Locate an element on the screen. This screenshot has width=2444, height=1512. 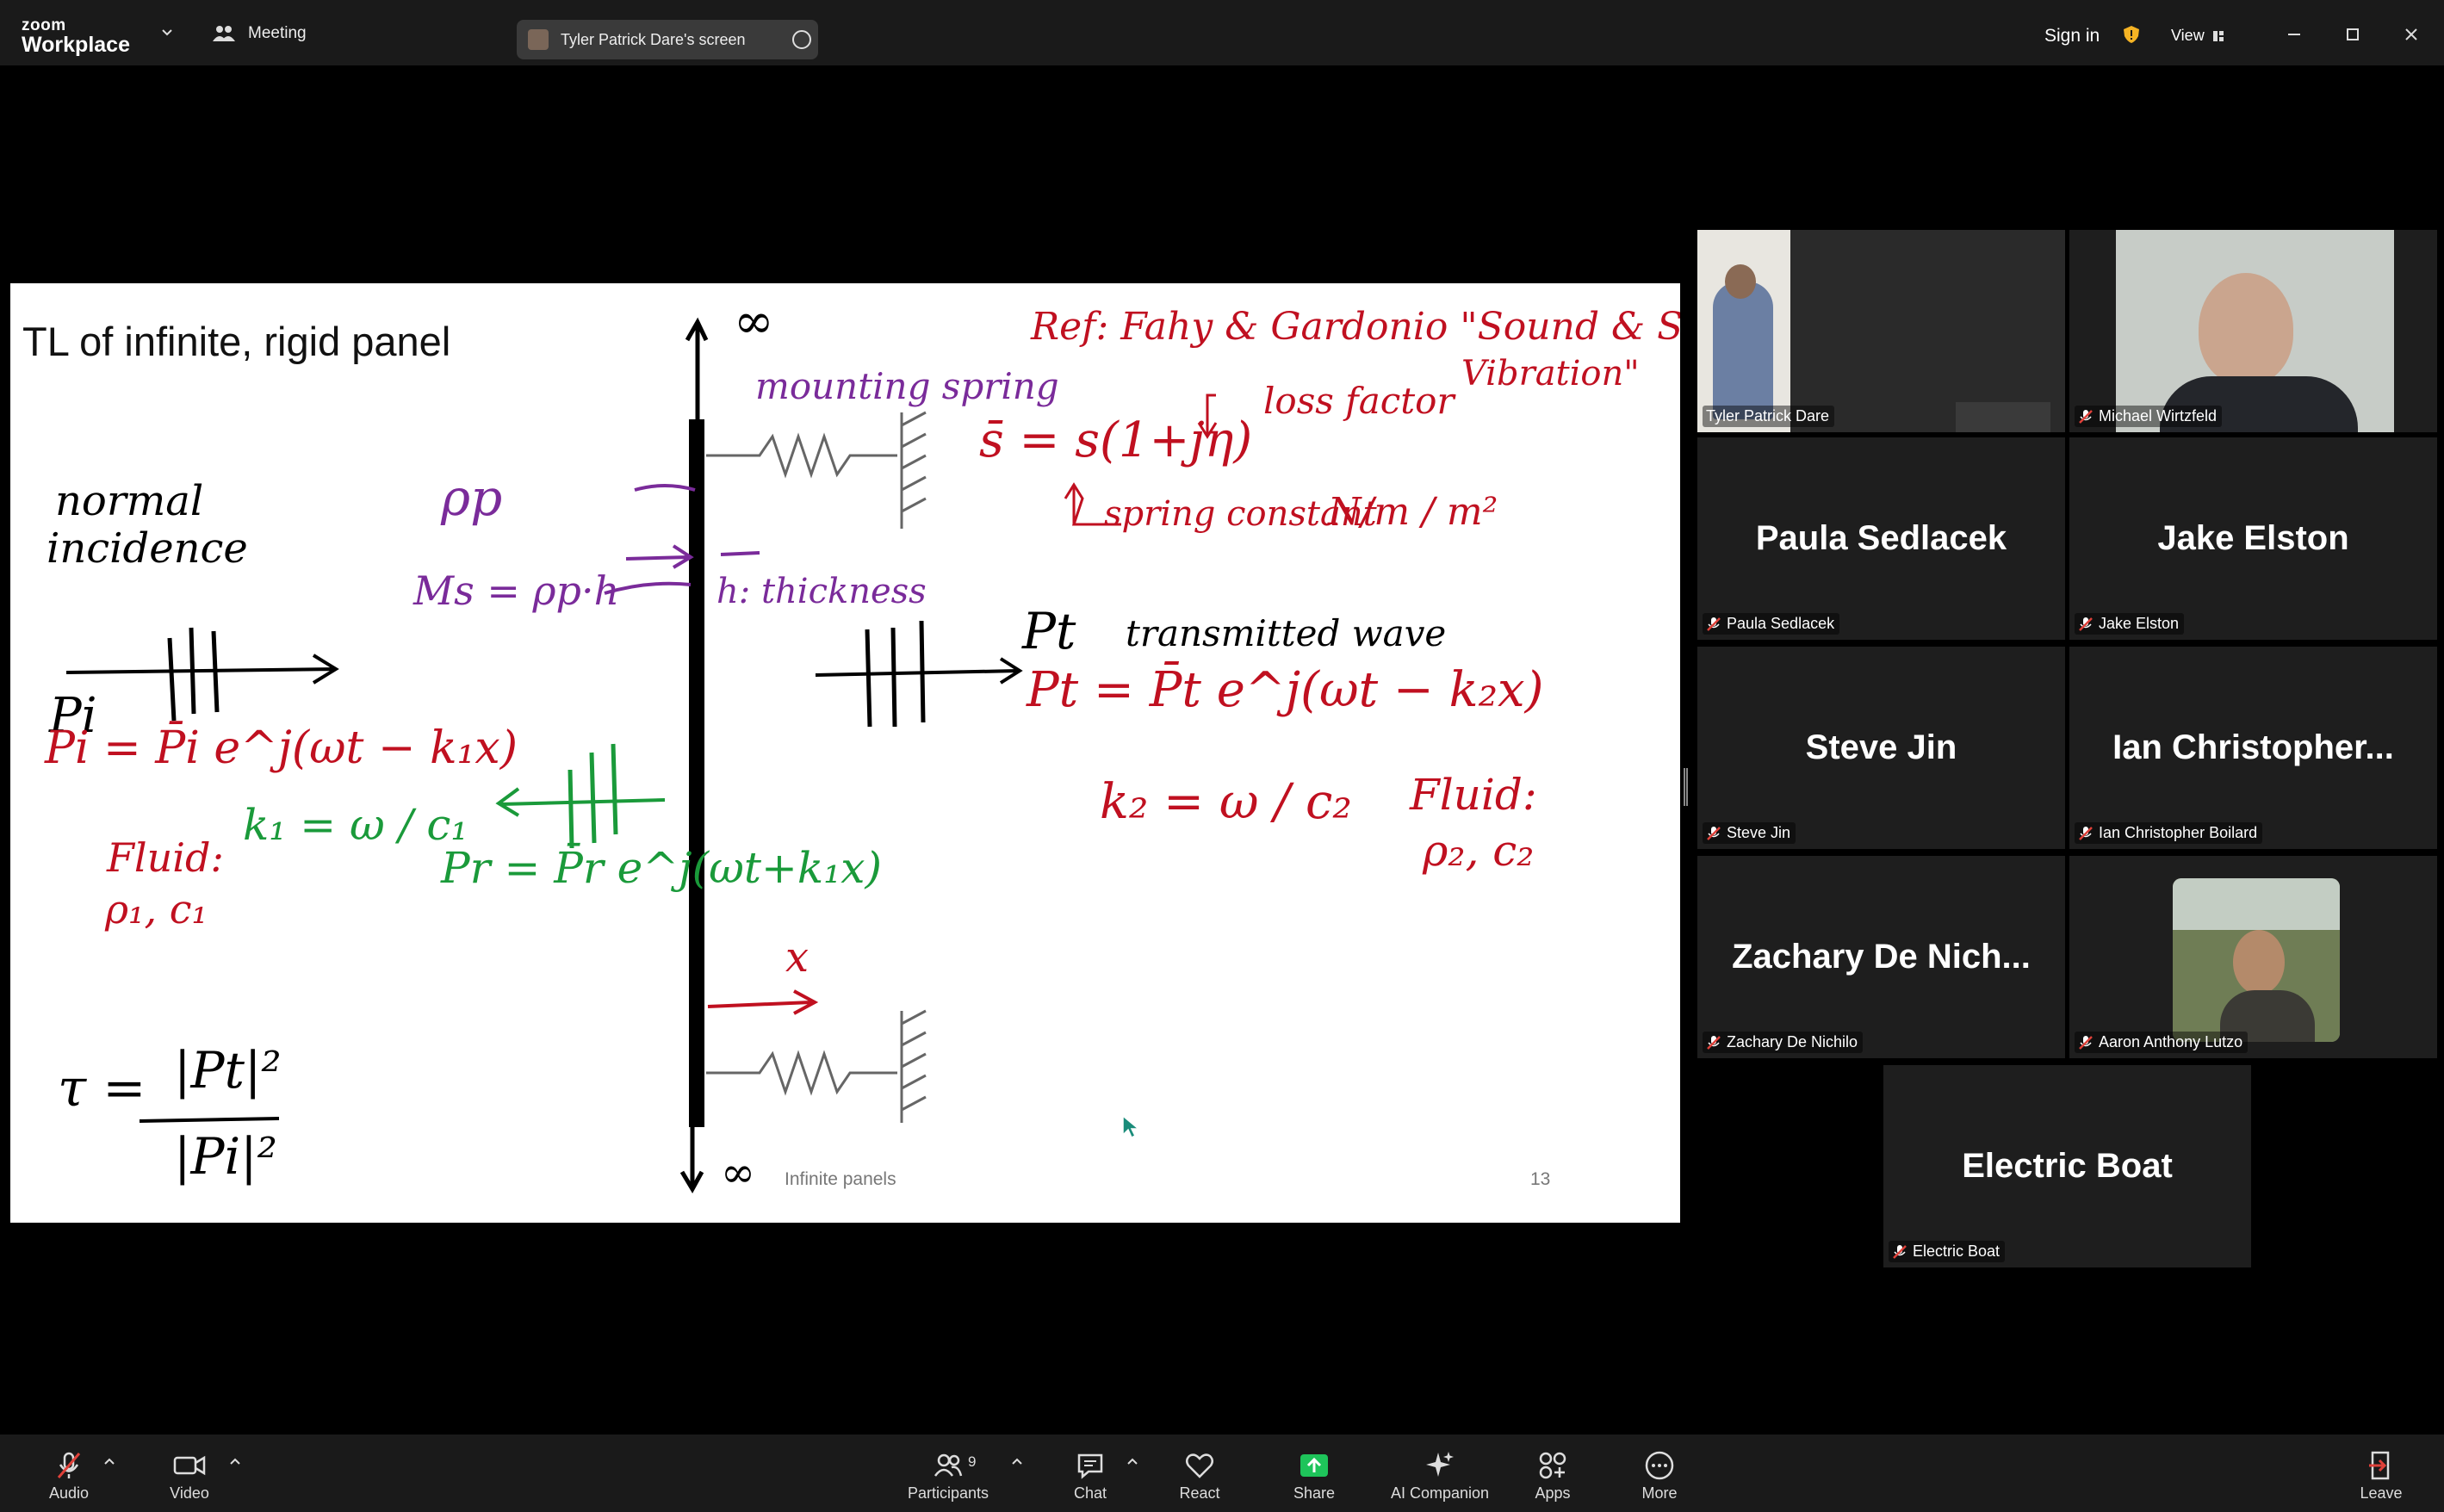
shield-icon is located at coordinates (2131, 34).